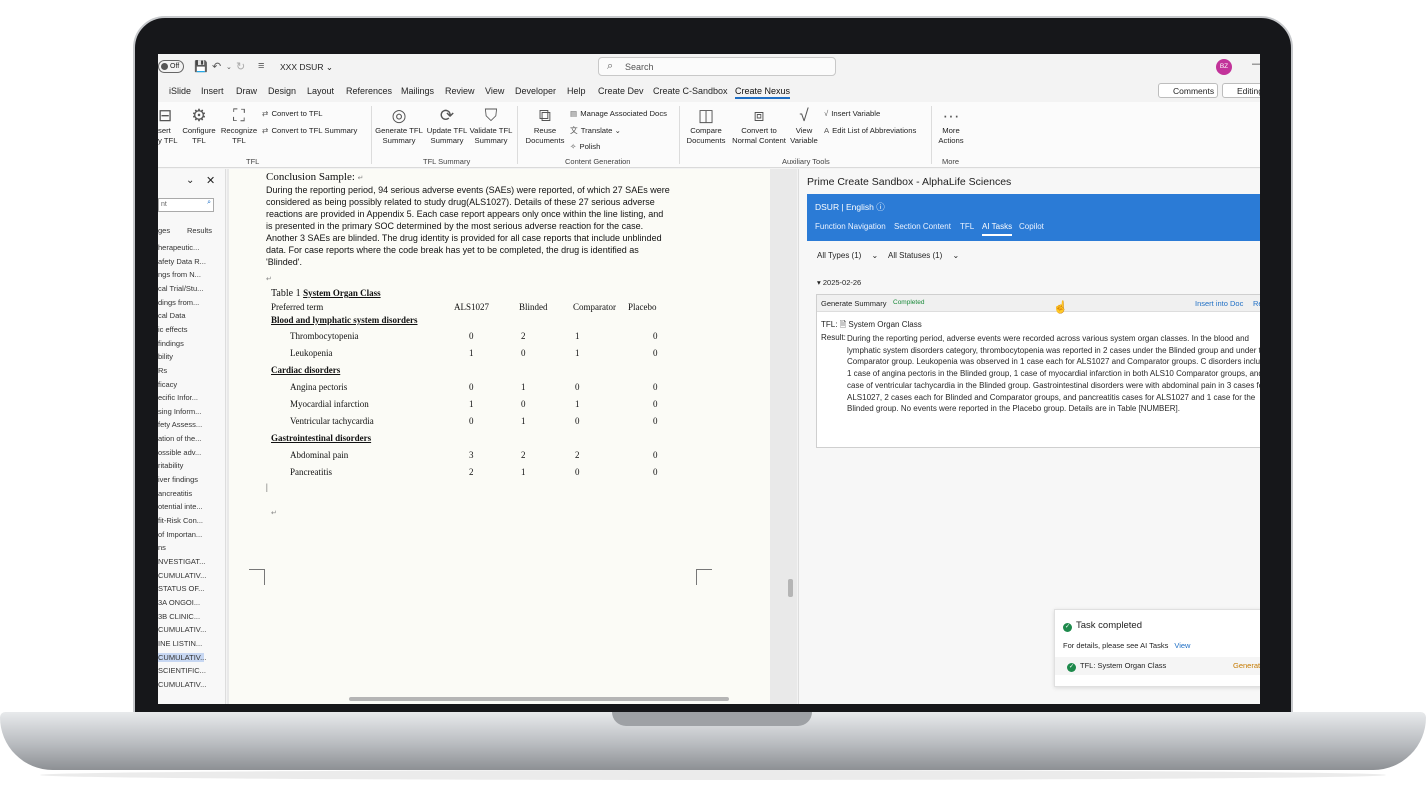 The height and width of the screenshot is (786, 1426). Describe the element at coordinates (585, 146) in the screenshot. I see `polish-button: ✧ Polish` at that location.